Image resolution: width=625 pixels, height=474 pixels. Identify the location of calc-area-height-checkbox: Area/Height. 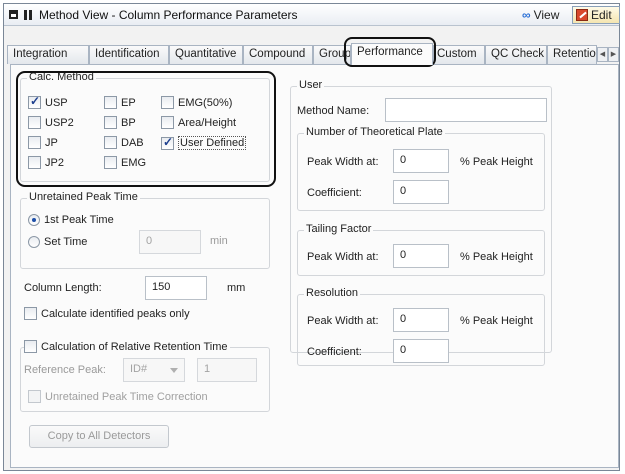
(198, 122).